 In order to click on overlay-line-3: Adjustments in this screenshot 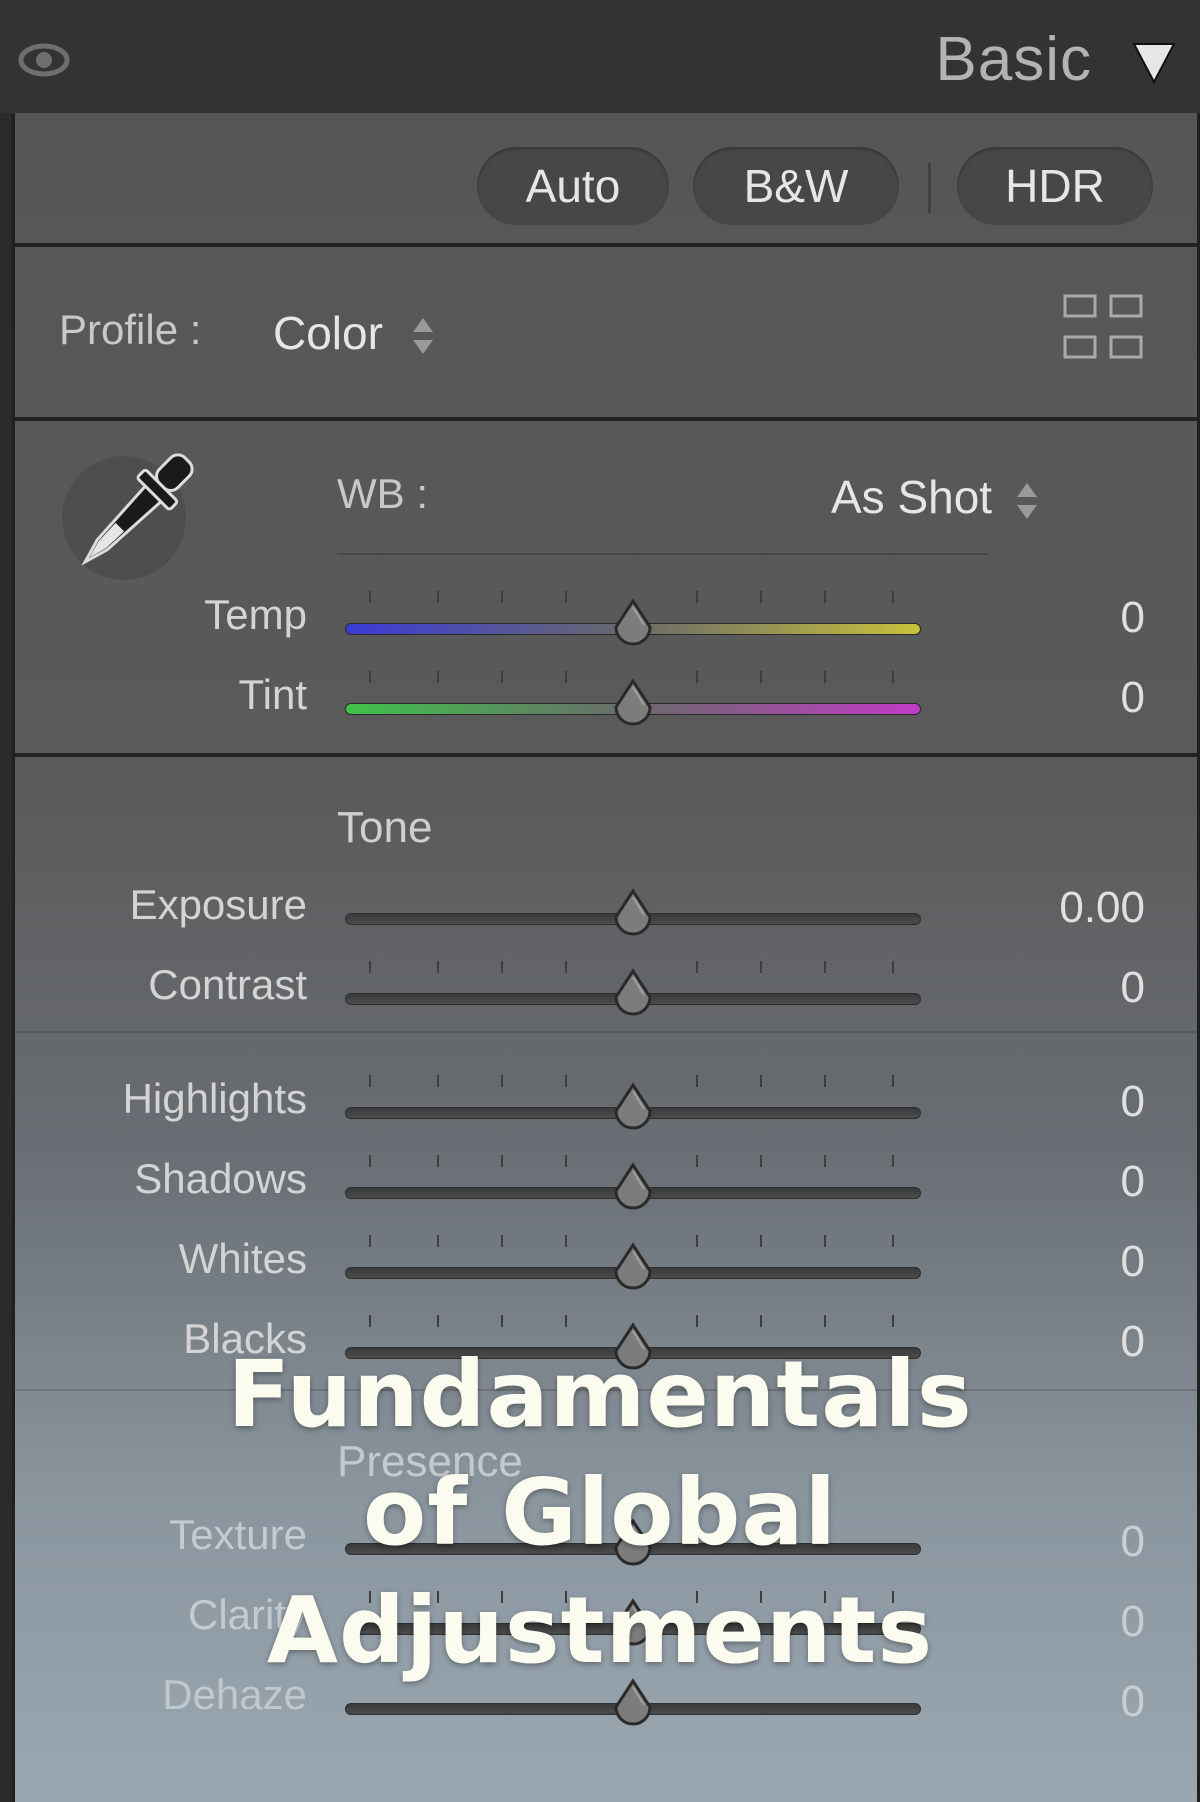, I will do `click(600, 1630)`.